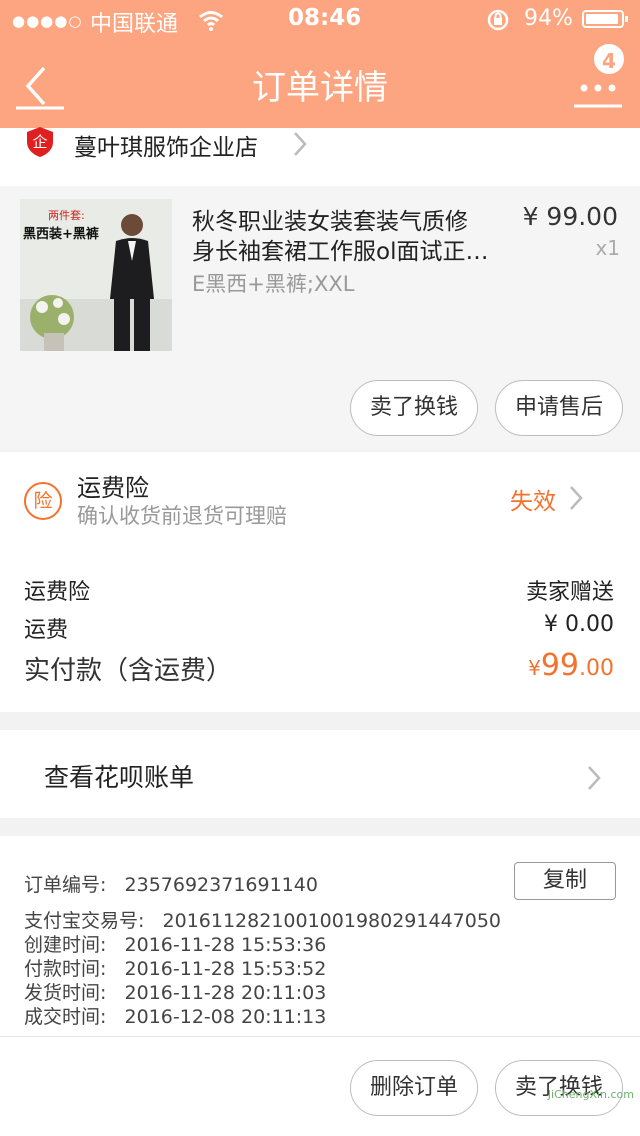 The height and width of the screenshot is (1136, 640). What do you see at coordinates (221, 885) in the screenshot?
I see `order-number-value: 2357692371691140` at bounding box center [221, 885].